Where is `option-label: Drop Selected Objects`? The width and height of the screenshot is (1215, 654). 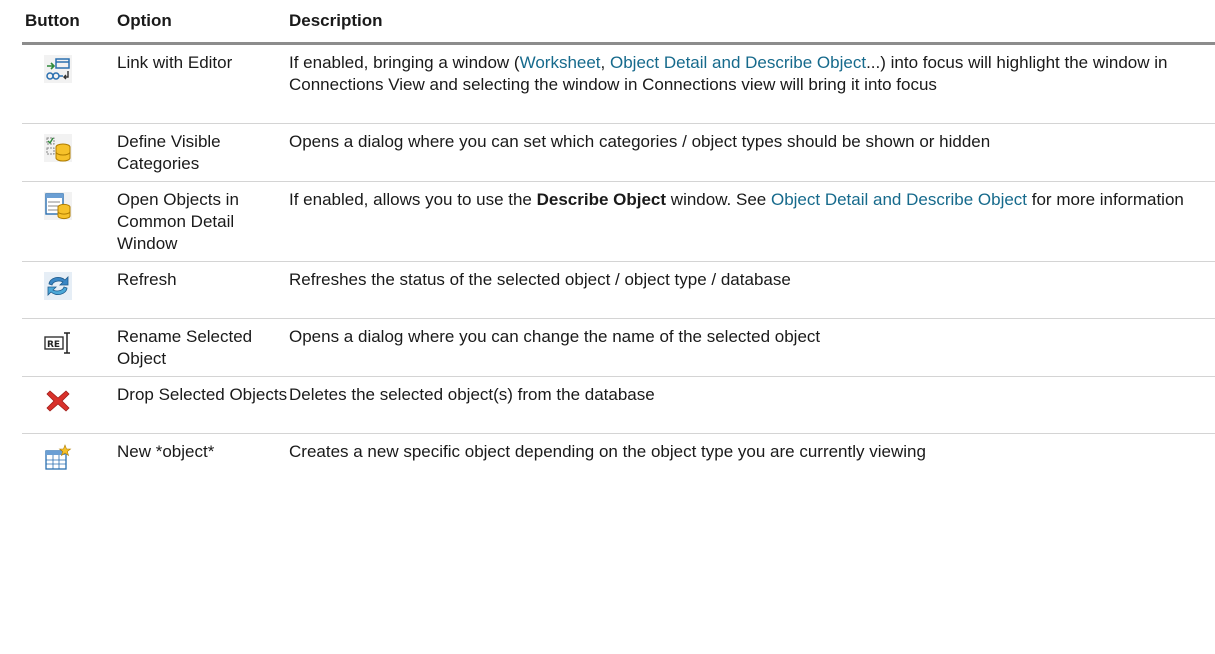 option-label: Drop Selected Objects is located at coordinates (202, 394).